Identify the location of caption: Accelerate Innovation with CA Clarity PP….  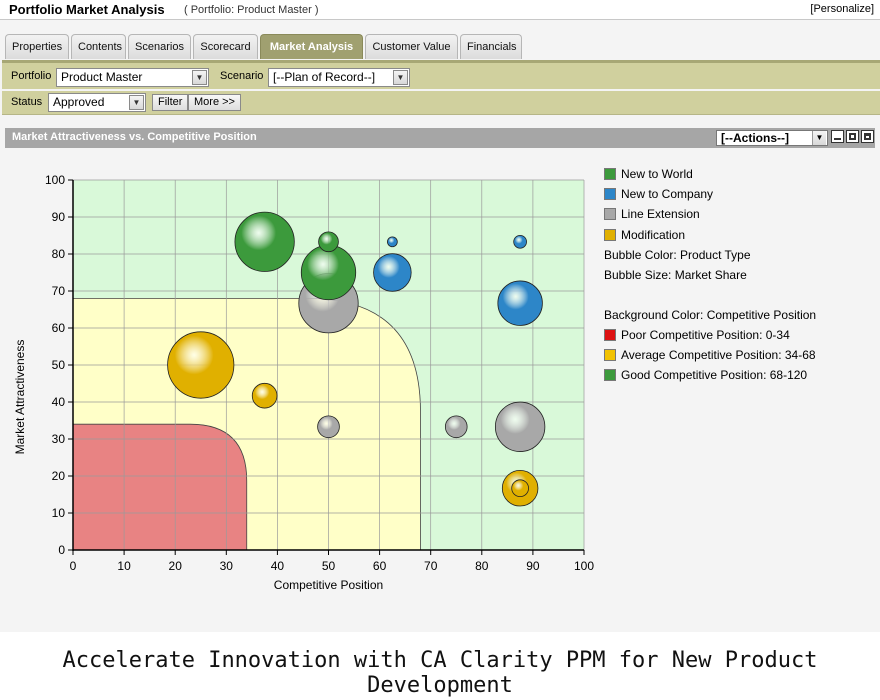
(440, 673).